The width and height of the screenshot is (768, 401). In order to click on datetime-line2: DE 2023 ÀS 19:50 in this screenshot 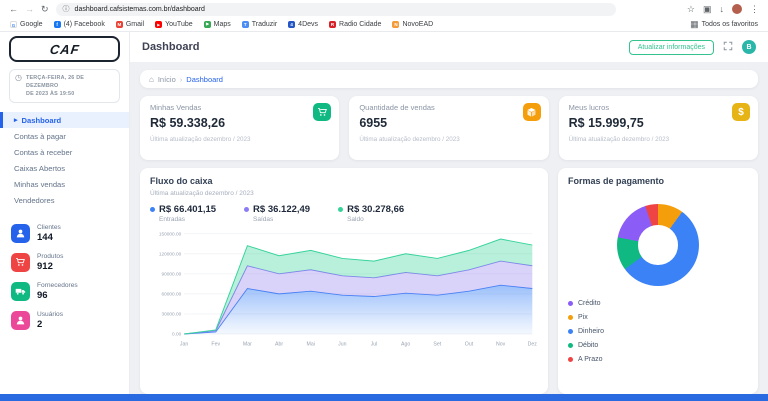, I will do `click(50, 94)`.